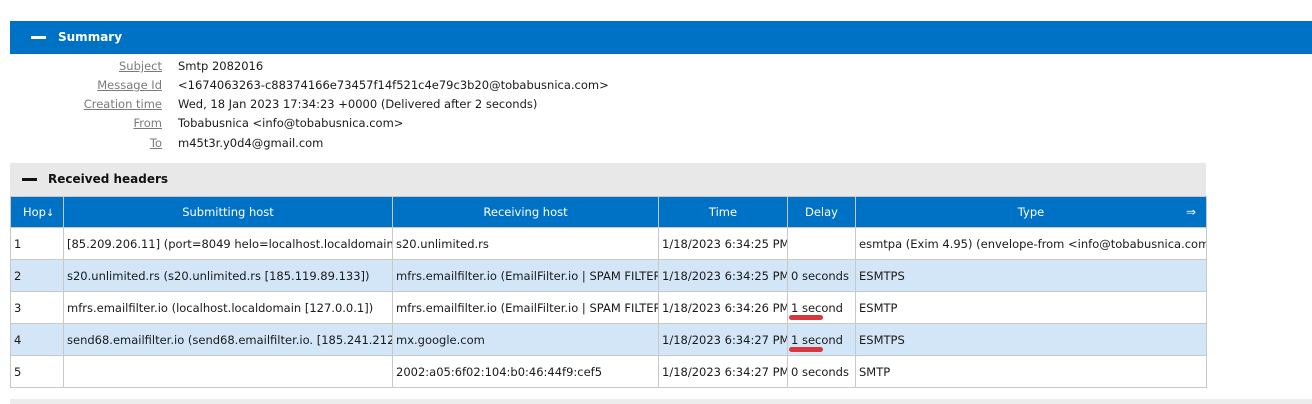 Image resolution: width=1312 pixels, height=404 pixels. I want to click on summary-row-to: To m45t3r.y0d4@gmail.com, so click(656, 143).